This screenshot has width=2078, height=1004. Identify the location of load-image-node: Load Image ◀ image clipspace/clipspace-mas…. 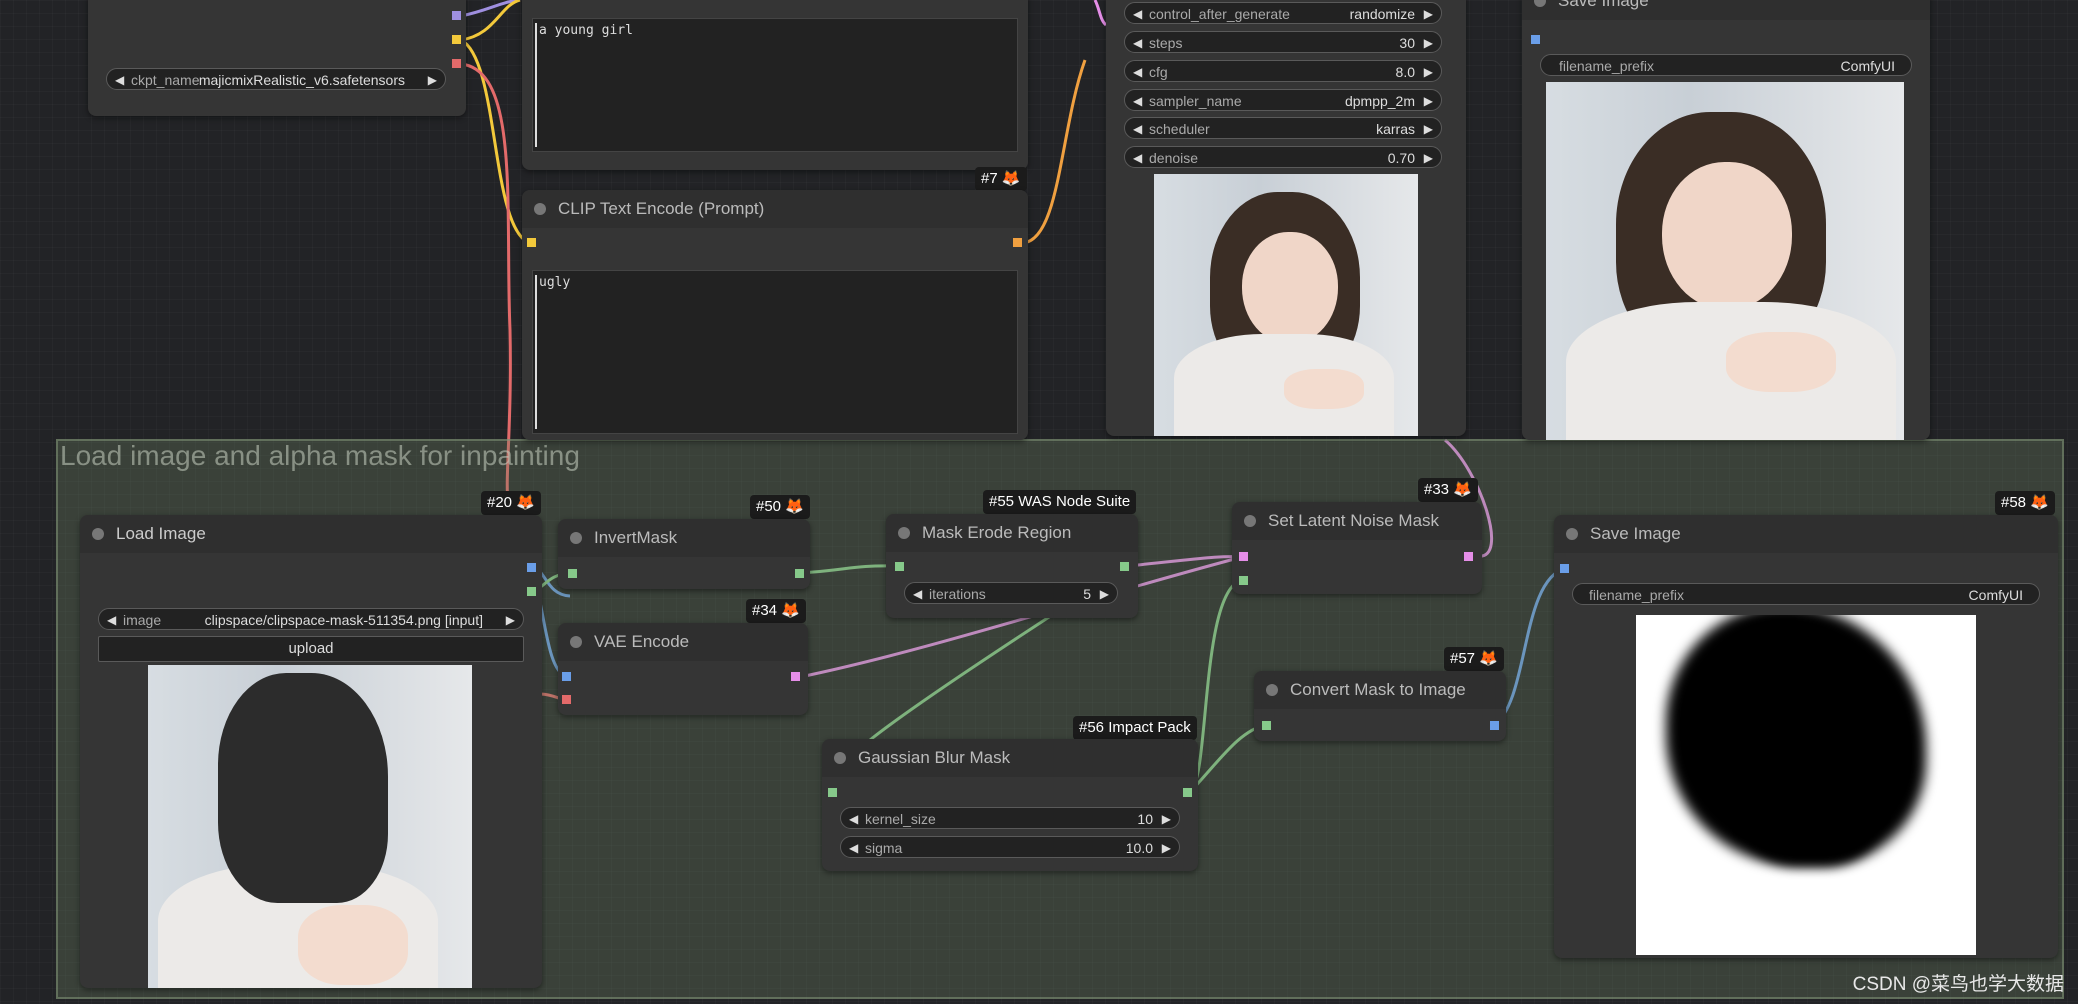
(311, 751).